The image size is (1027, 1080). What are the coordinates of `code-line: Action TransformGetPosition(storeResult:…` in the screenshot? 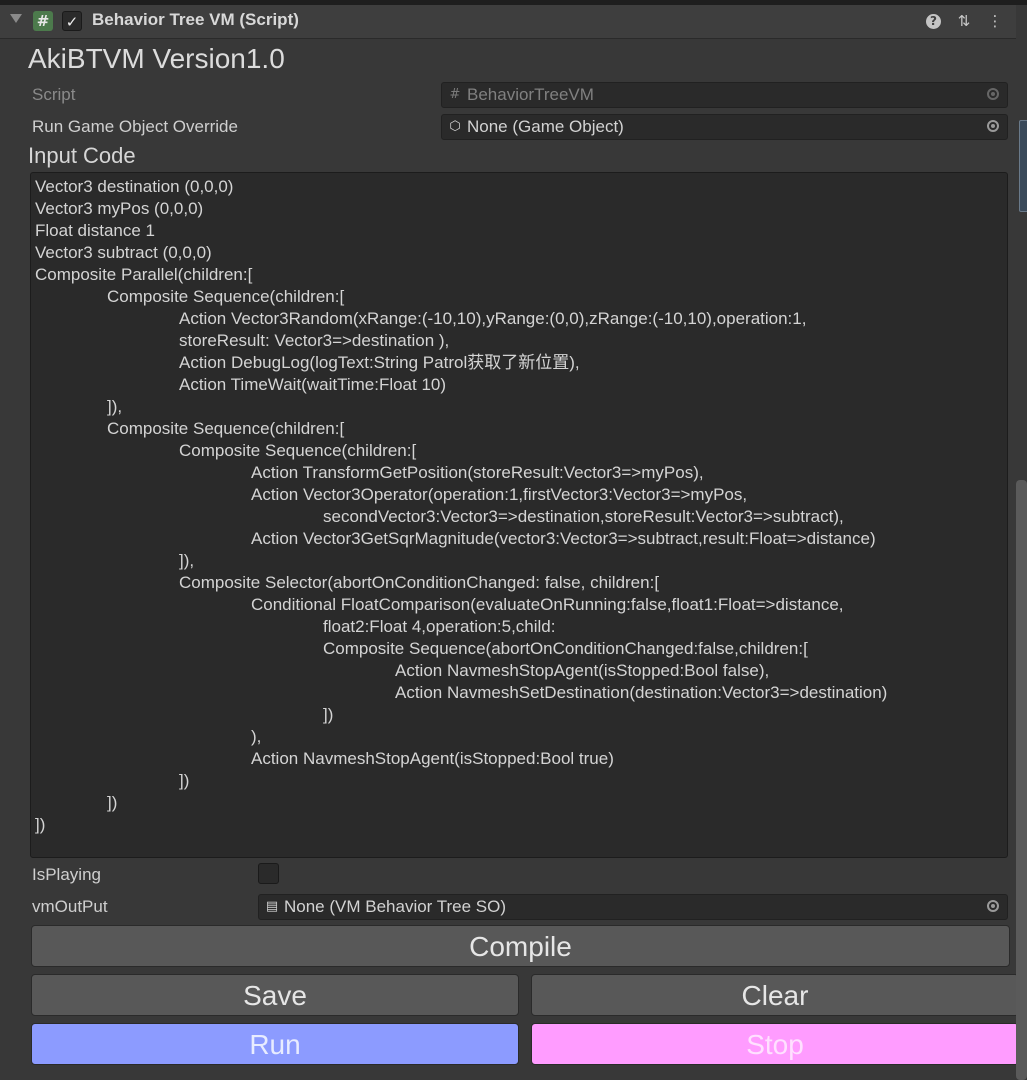 It's located at (369, 472).